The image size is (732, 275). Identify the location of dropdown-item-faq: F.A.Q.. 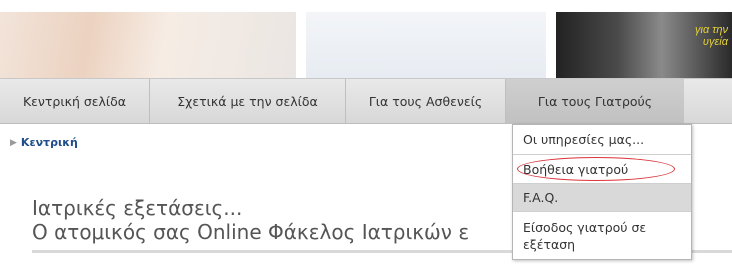
(602, 198).